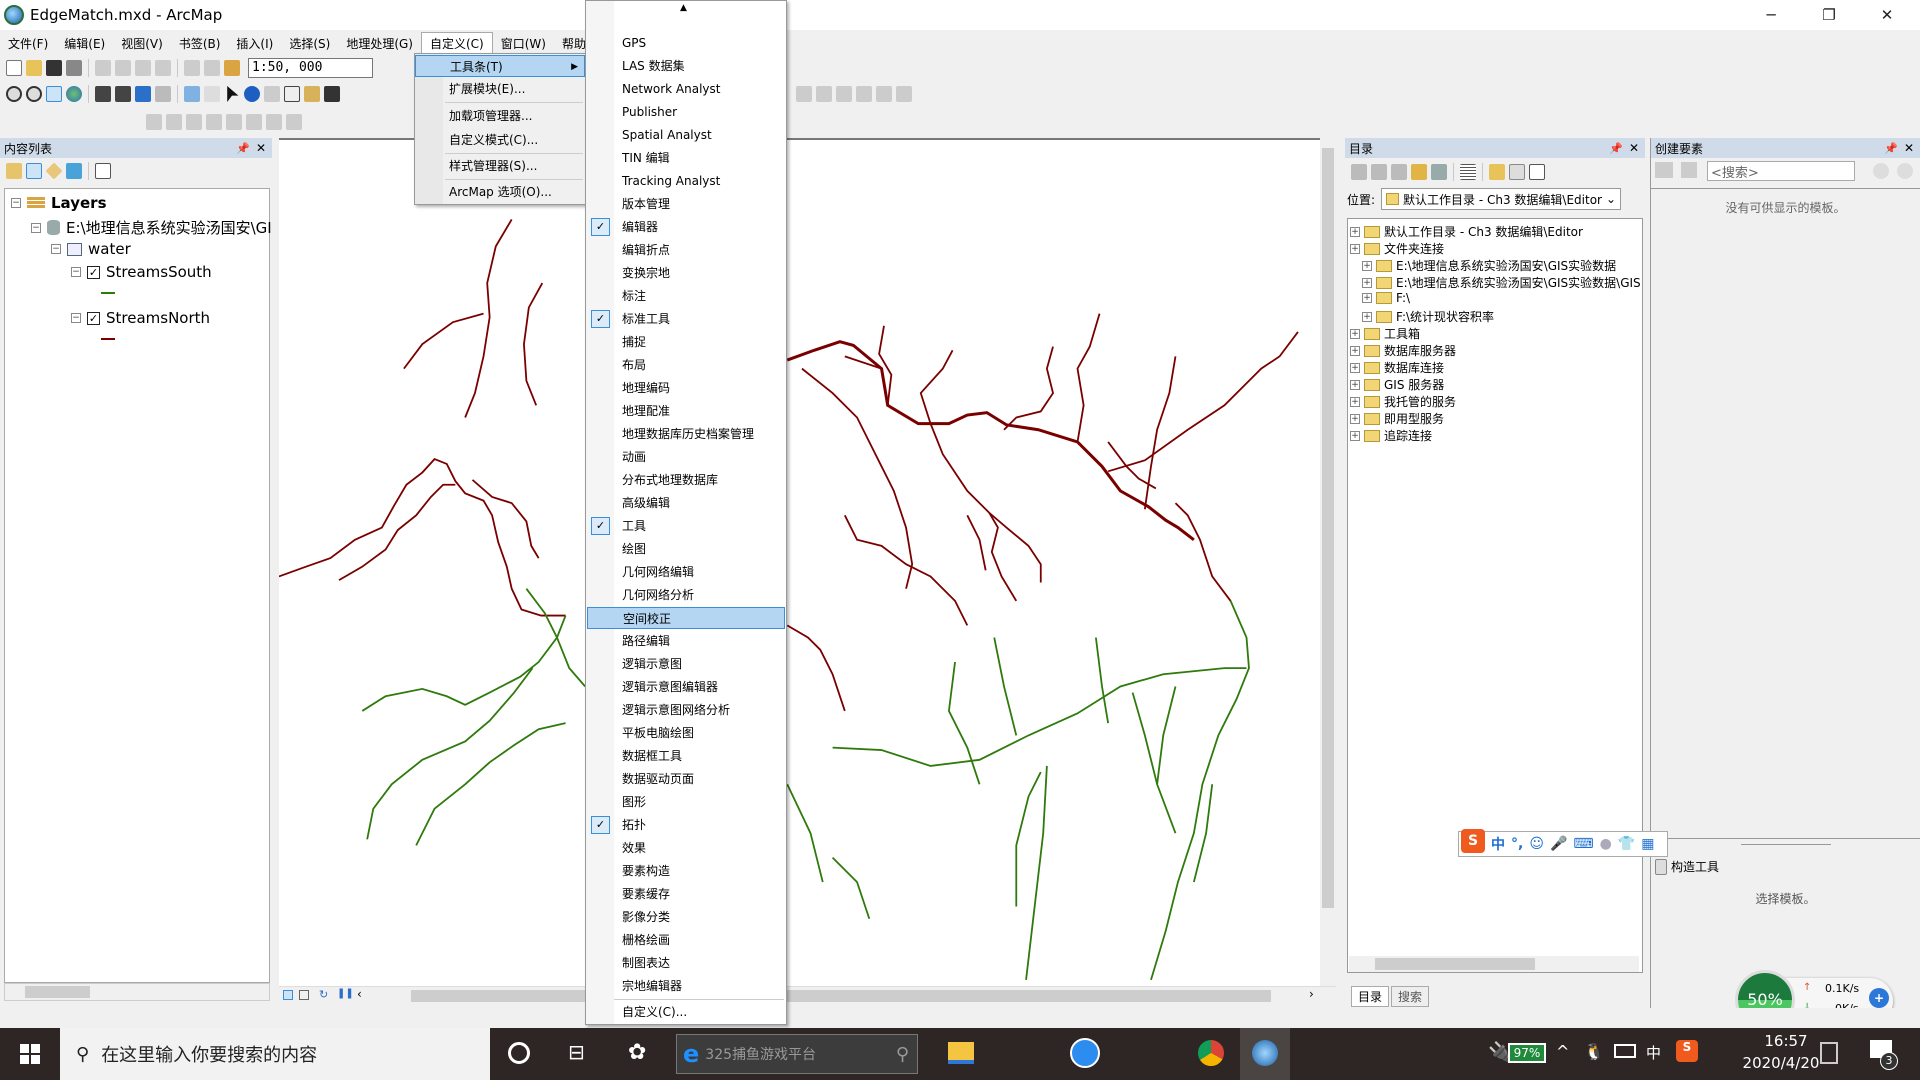 Image resolution: width=1920 pixels, height=1080 pixels. Describe the element at coordinates (1403, 350) in the screenshot. I see `catalog-tree-item: + 数据库服务器` at that location.